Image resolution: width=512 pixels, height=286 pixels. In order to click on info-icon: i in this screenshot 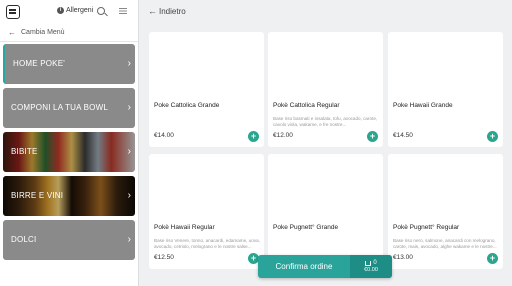, I will do `click(60, 10)`.